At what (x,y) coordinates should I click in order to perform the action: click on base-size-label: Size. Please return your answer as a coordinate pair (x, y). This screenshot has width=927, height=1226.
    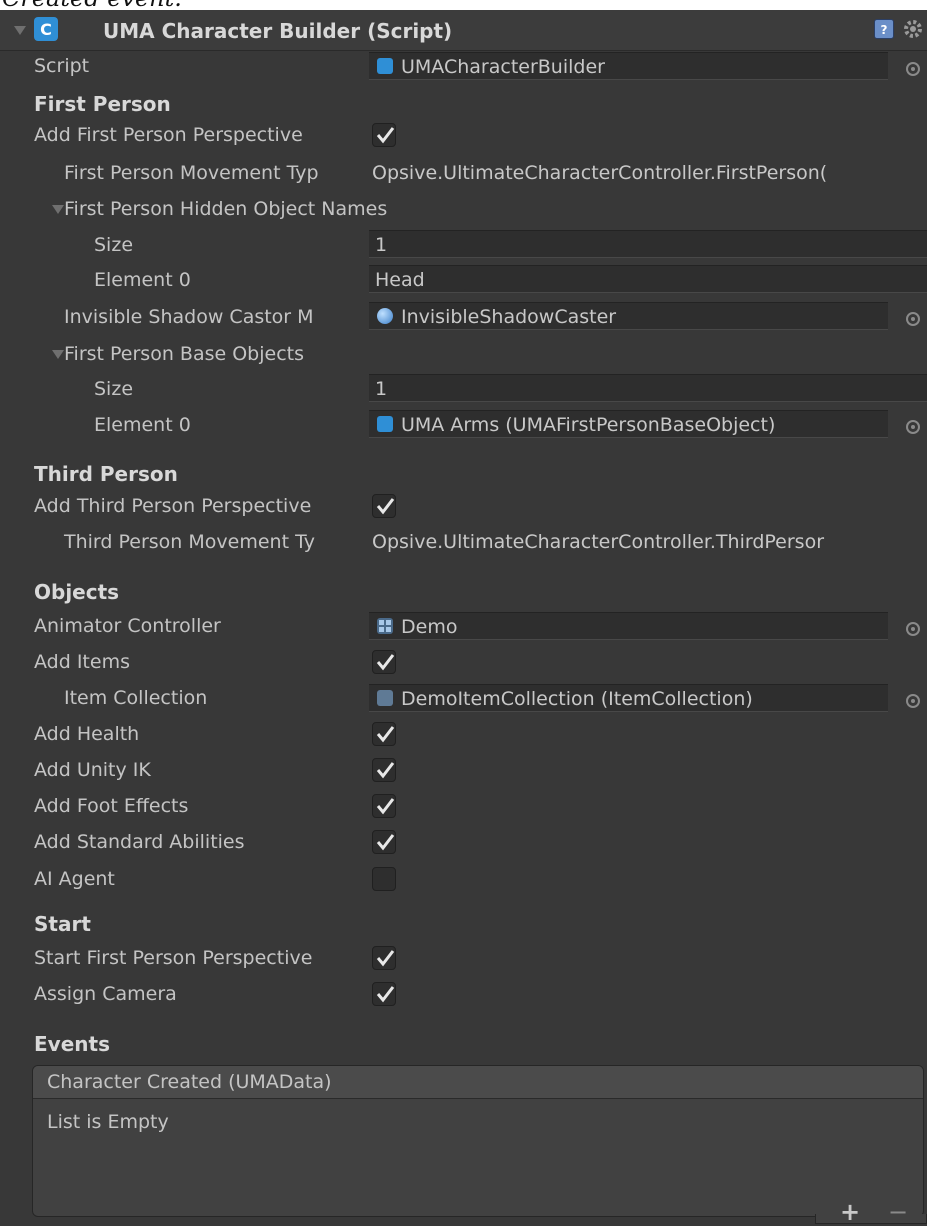
    Looking at the image, I should click on (114, 389).